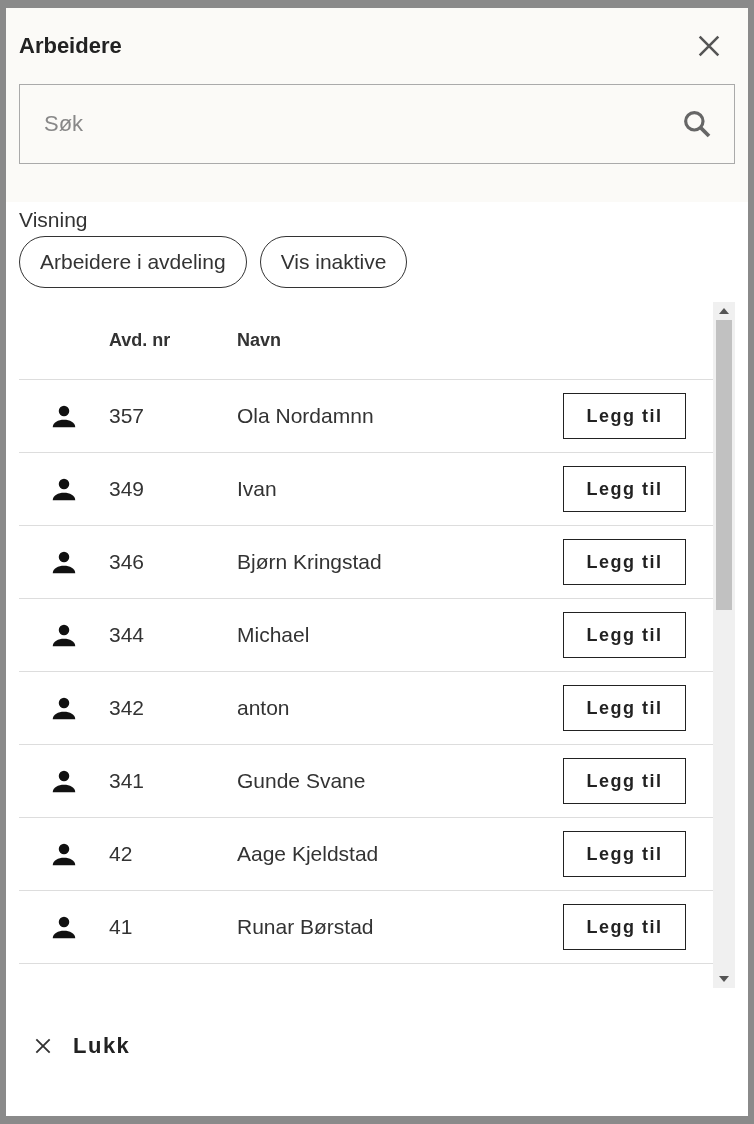 This screenshot has width=754, height=1124. What do you see at coordinates (121, 854) in the screenshot?
I see `table-cell-text: 42` at bounding box center [121, 854].